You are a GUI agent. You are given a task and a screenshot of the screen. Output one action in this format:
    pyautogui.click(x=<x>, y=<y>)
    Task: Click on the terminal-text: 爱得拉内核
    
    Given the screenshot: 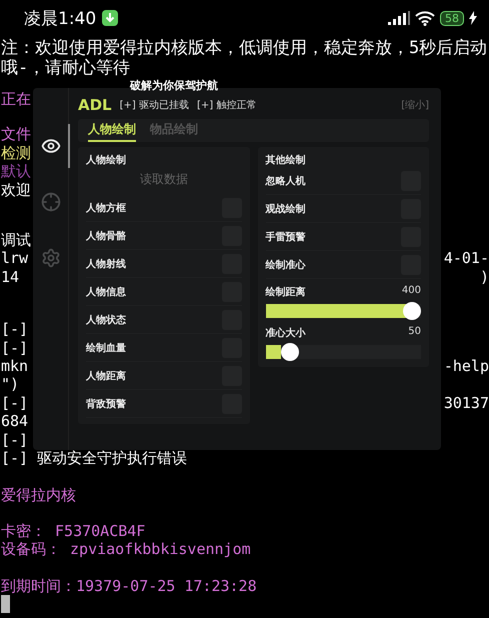 What is the action you would take?
    pyautogui.click(x=38, y=495)
    